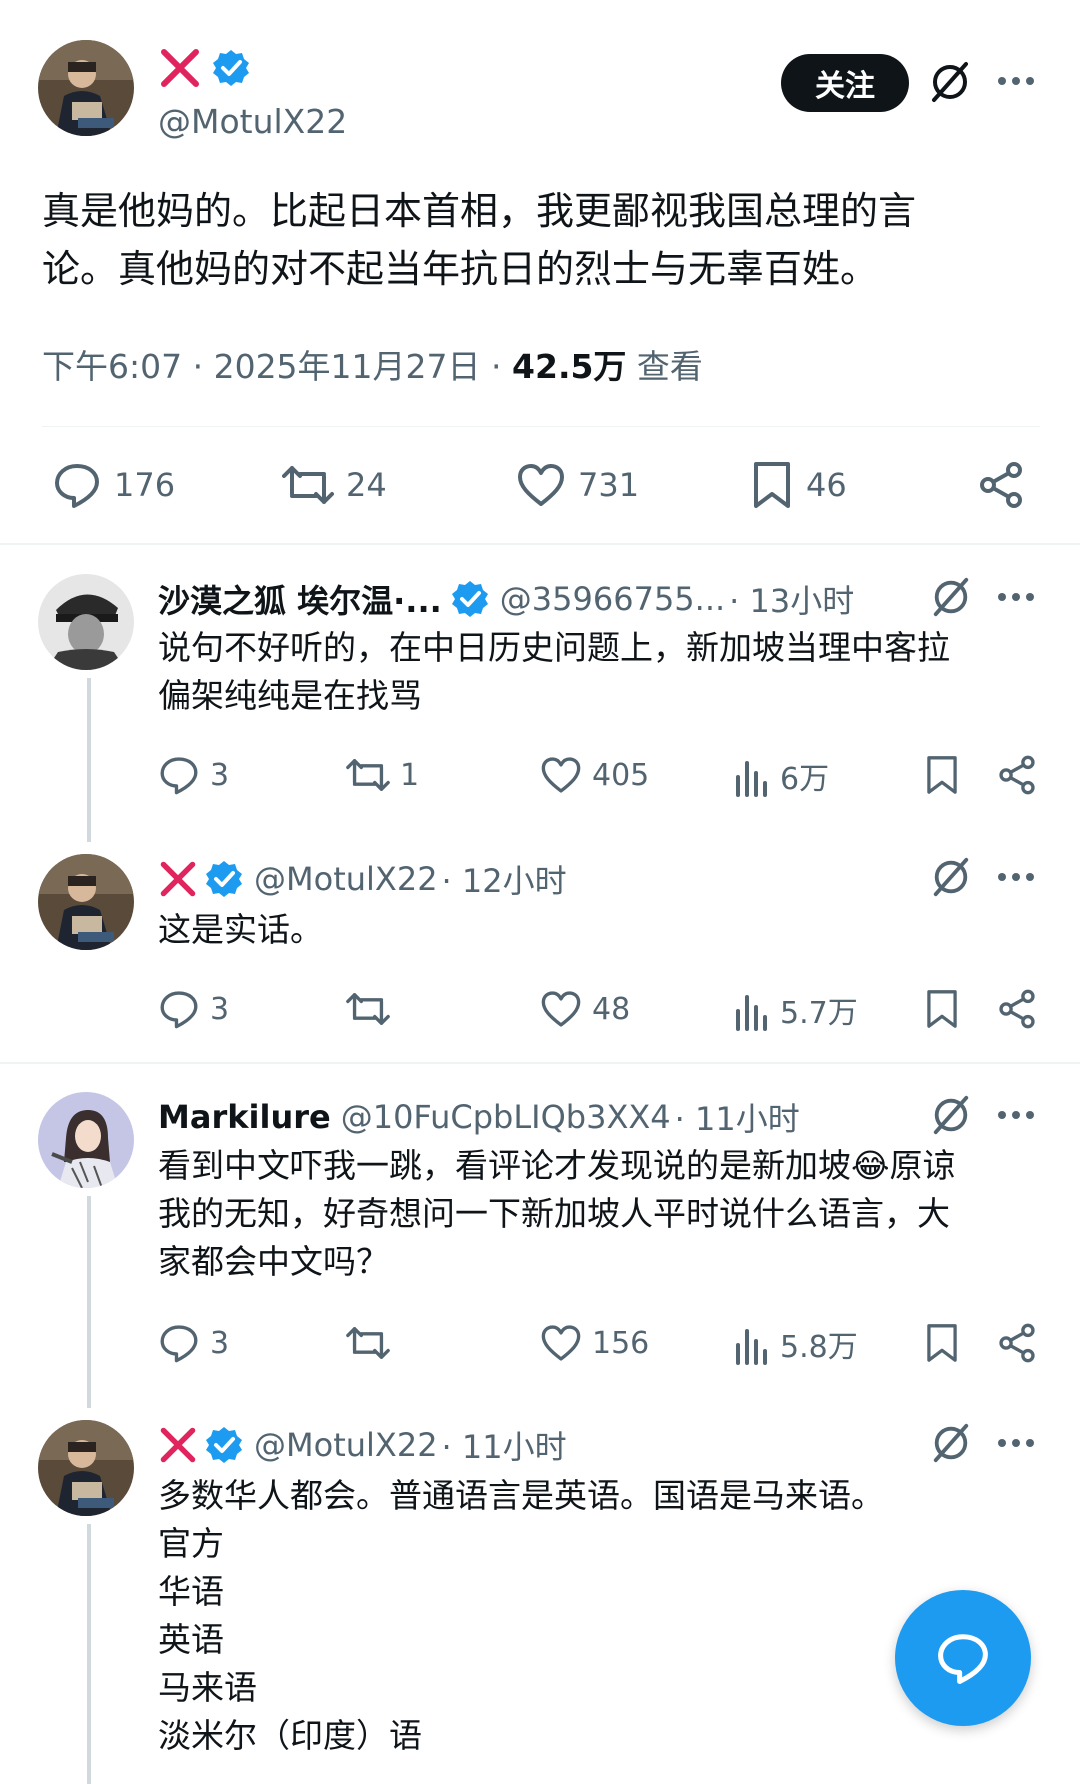 This screenshot has height=1784, width=1080. Describe the element at coordinates (963, 1658) in the screenshot. I see `compose-reply-button` at that location.